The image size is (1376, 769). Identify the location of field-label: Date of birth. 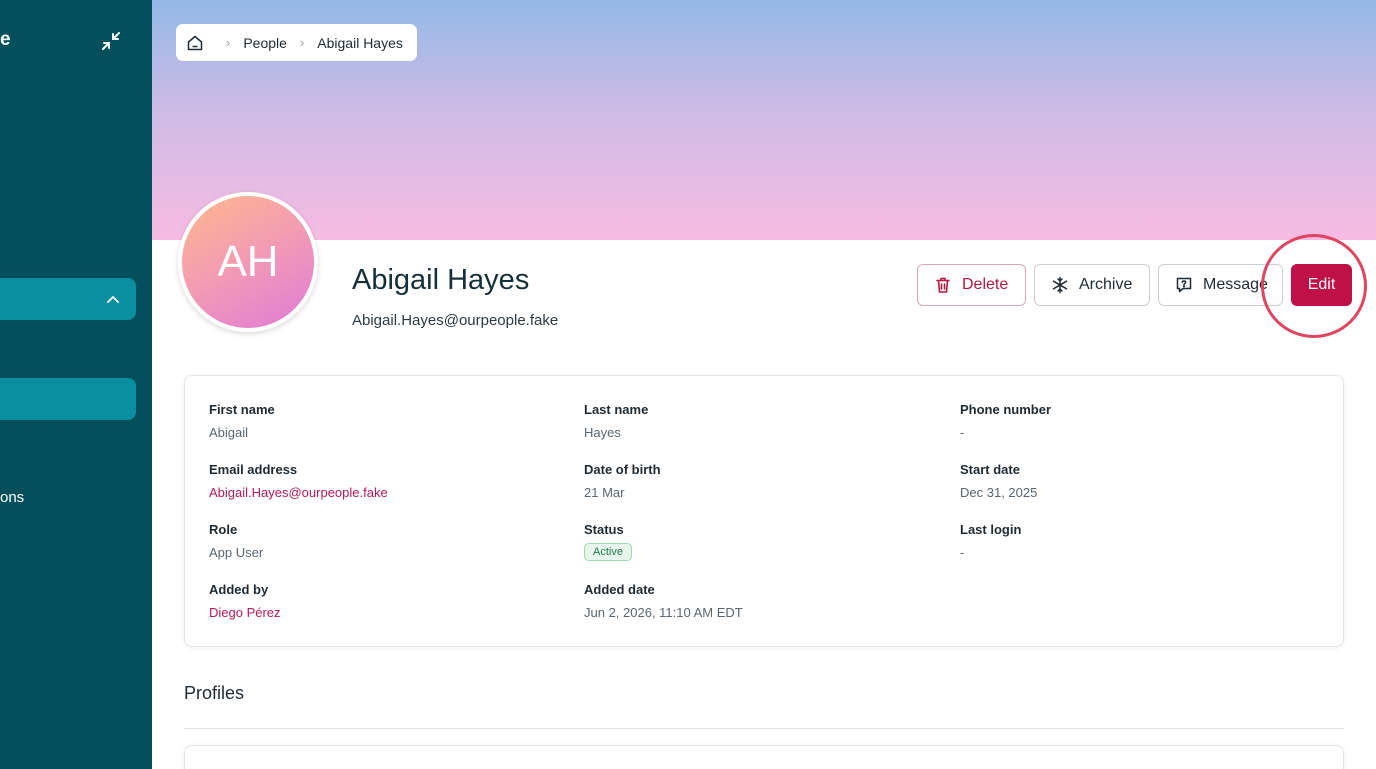
(622, 469).